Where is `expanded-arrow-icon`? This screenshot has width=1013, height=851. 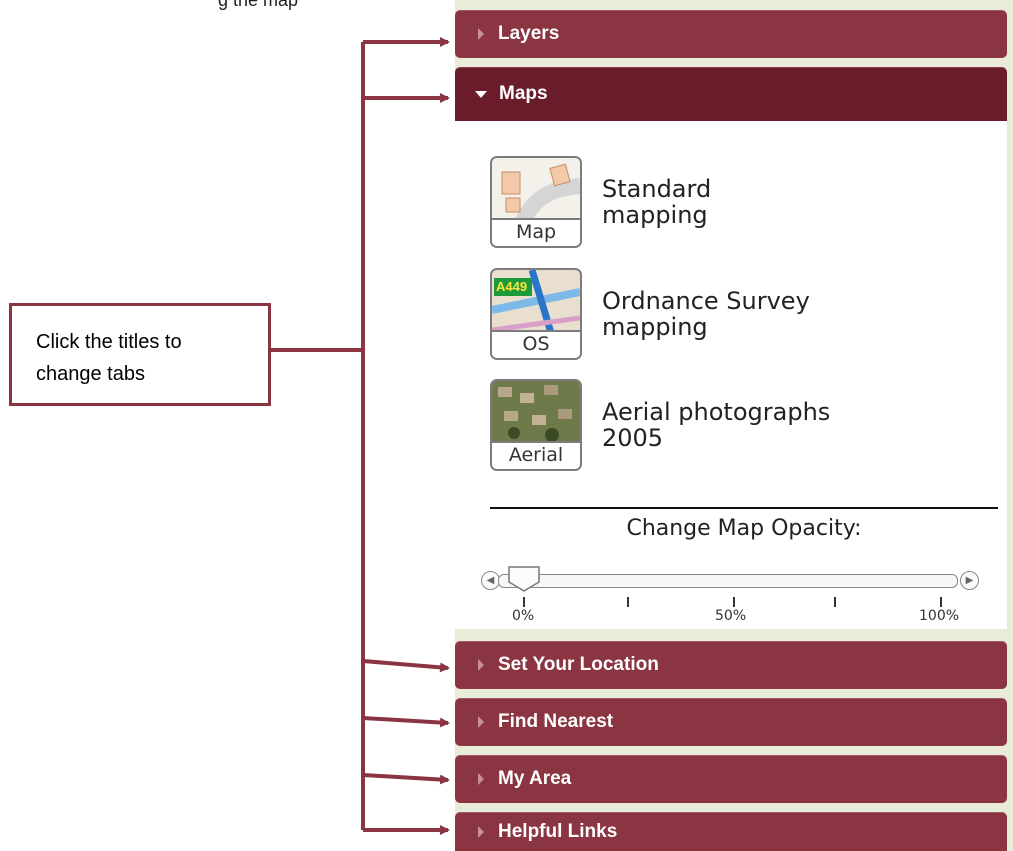
expanded-arrow-icon is located at coordinates (481, 94).